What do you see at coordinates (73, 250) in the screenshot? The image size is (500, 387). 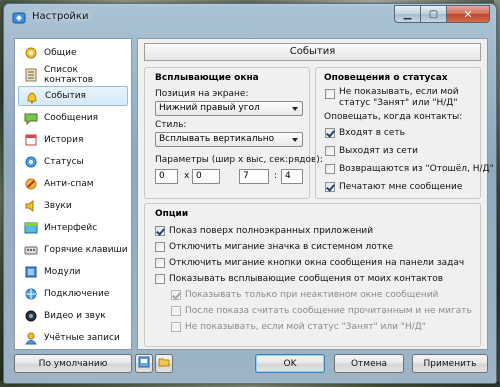 I see `sidebar-item-hotkeys: Горячие клавиши` at bounding box center [73, 250].